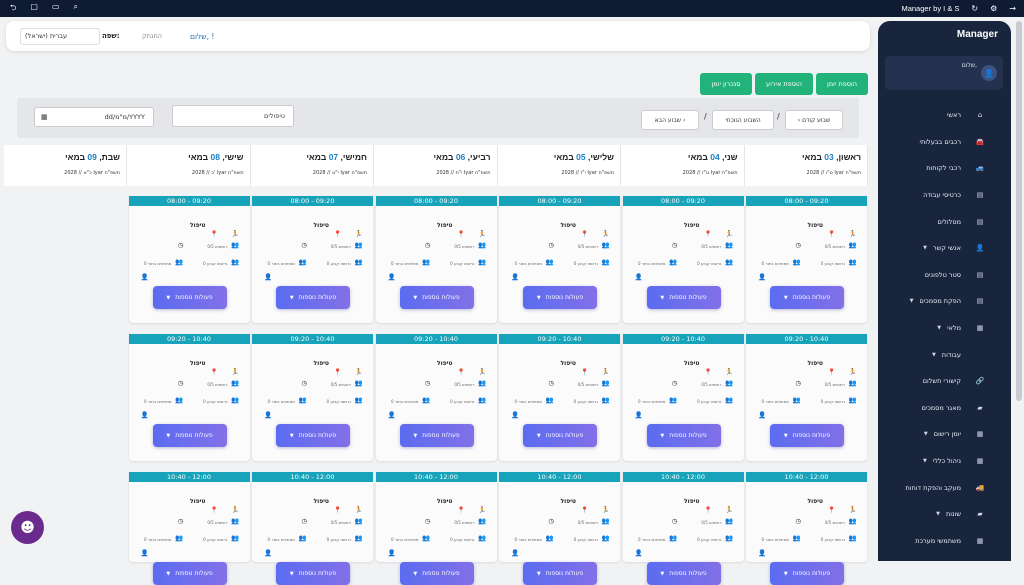  What do you see at coordinates (944, 301) in the screenshot?
I see `sidebar-item: ▼ הפקת מסמכים ▤` at bounding box center [944, 301].